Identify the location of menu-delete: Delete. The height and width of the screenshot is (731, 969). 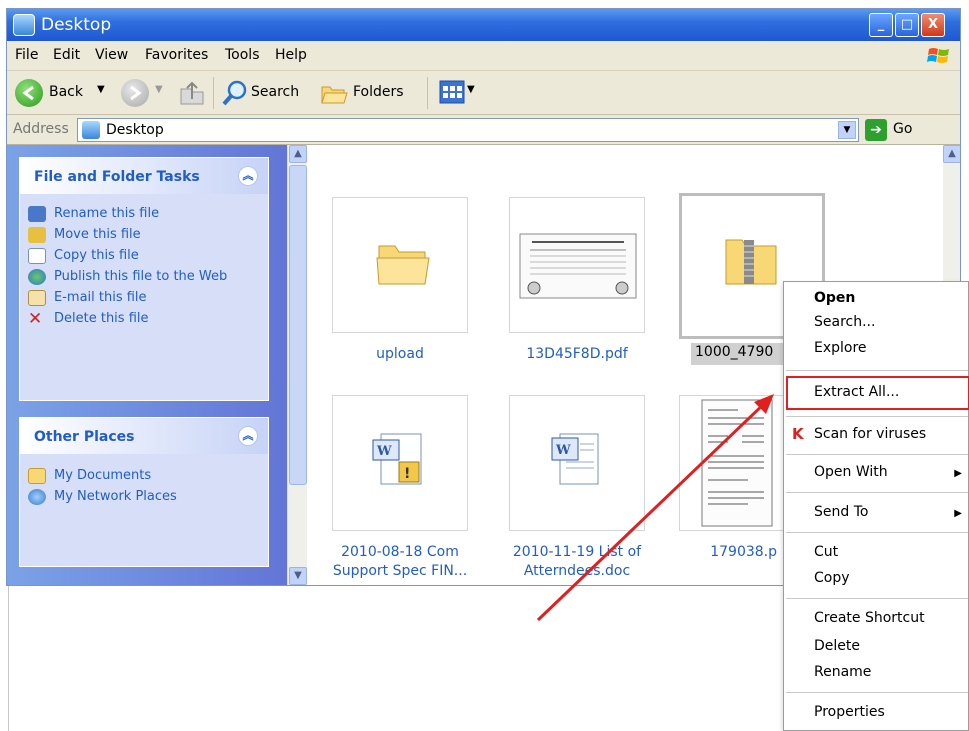
(837, 646).